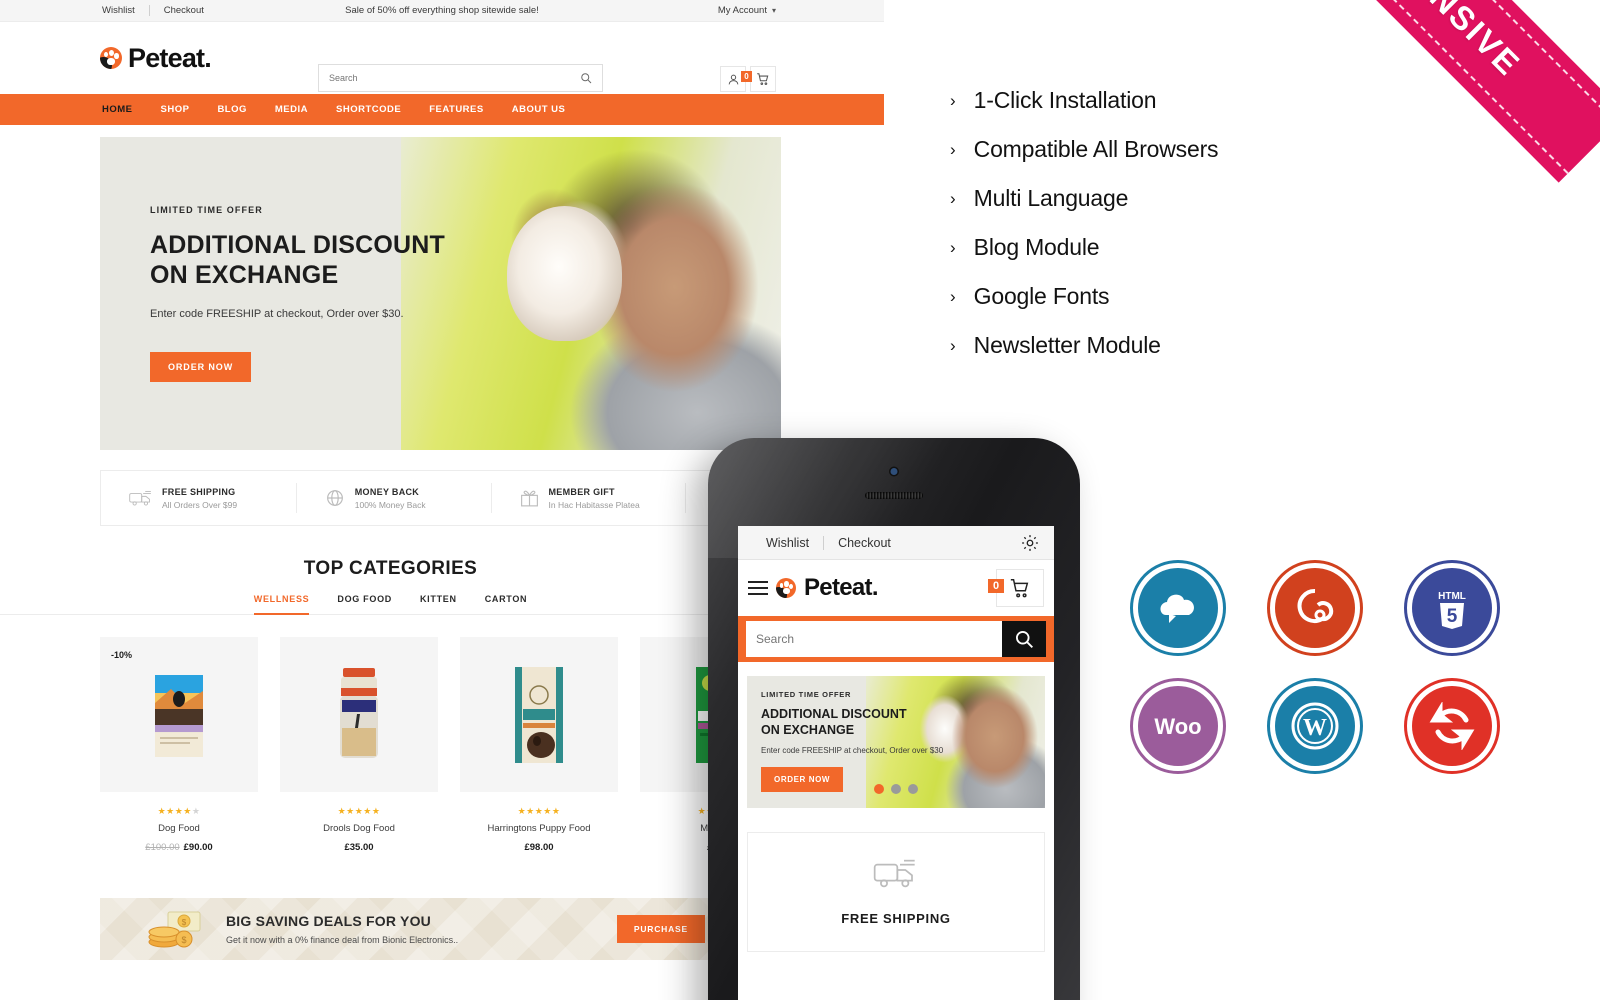  I want to click on nav-link-shop: SHOP, so click(175, 109).